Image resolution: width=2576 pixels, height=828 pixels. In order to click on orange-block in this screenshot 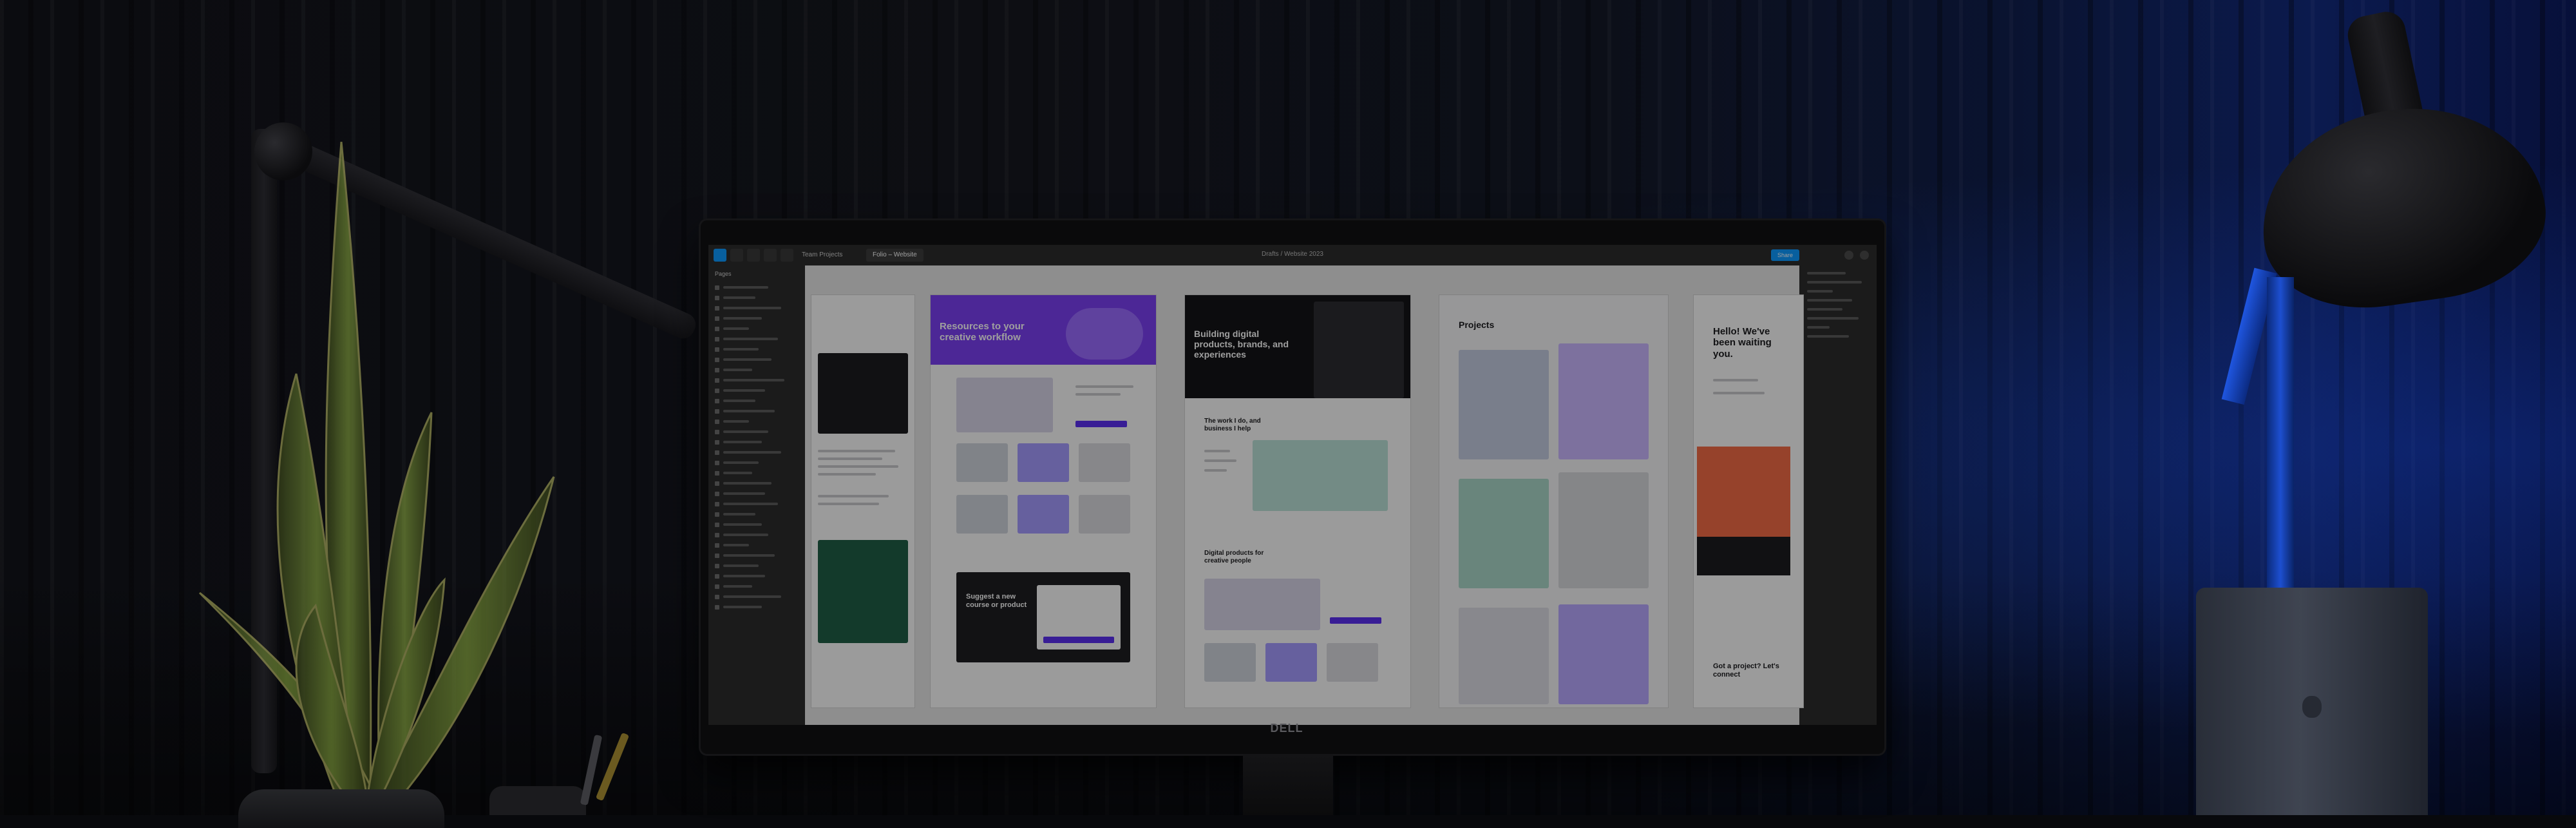, I will do `click(1743, 492)`.